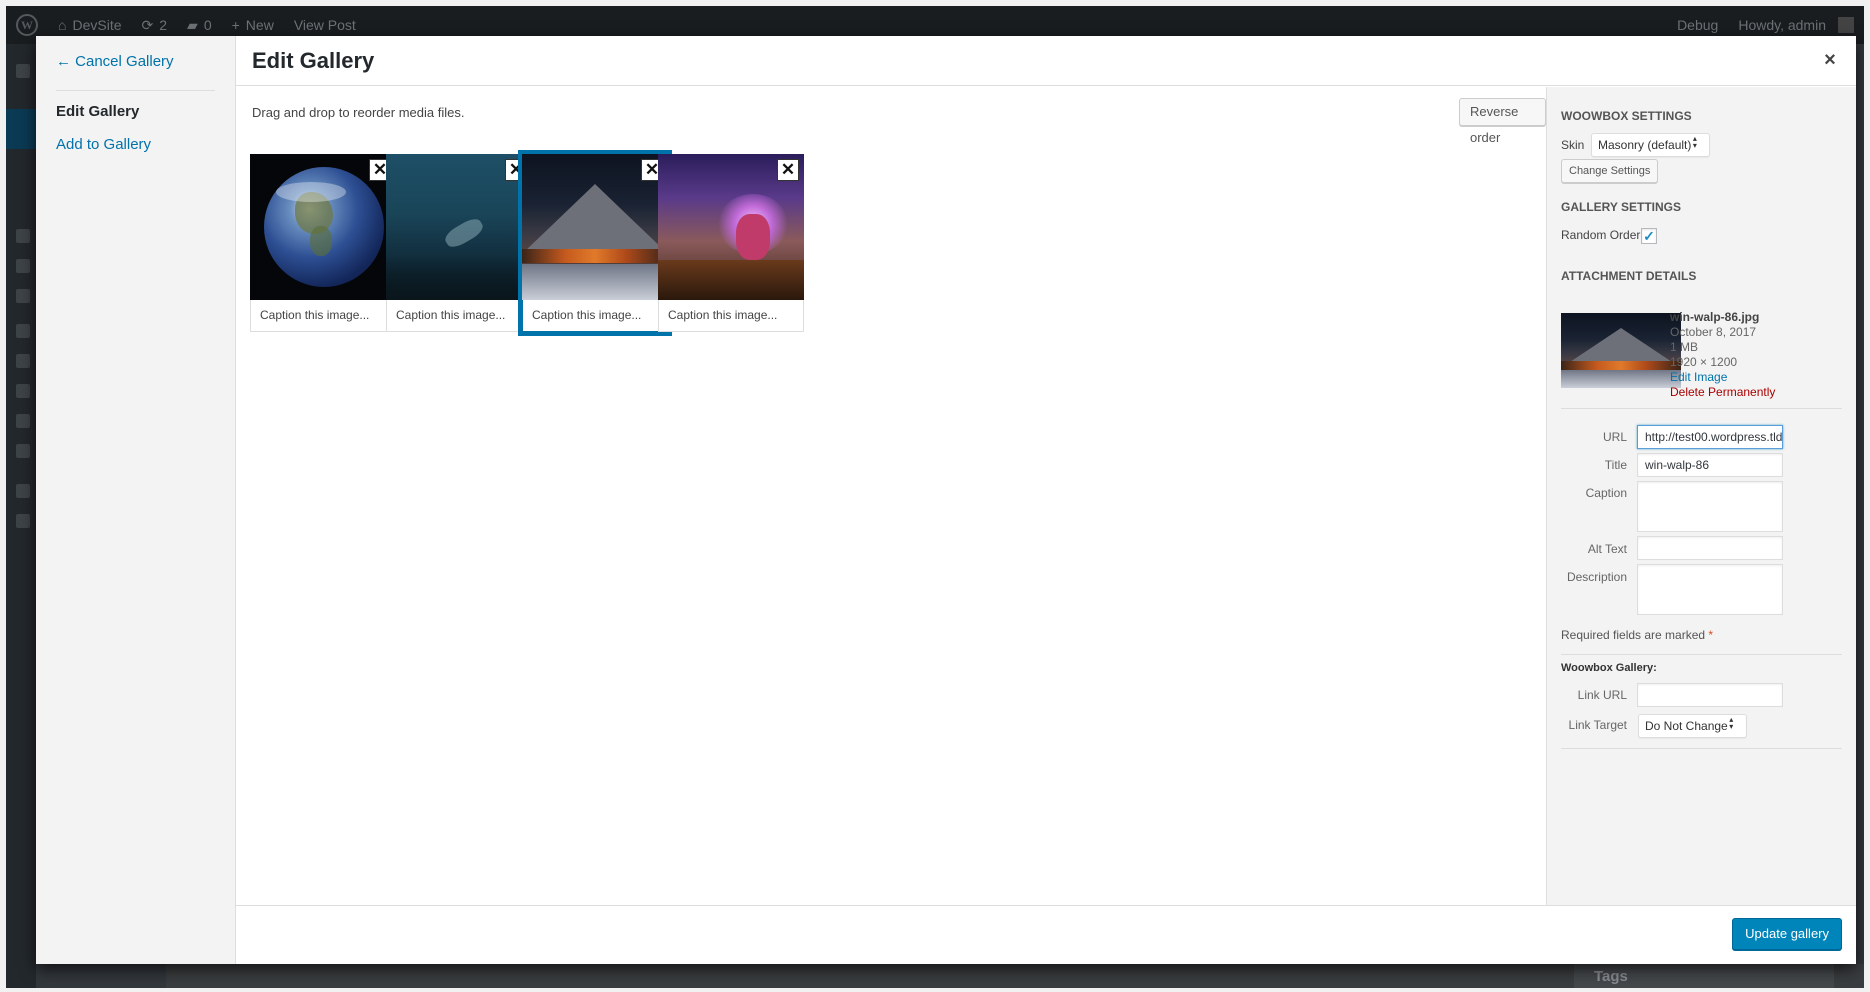  I want to click on update-gallery-button: Update gallery, so click(1787, 934).